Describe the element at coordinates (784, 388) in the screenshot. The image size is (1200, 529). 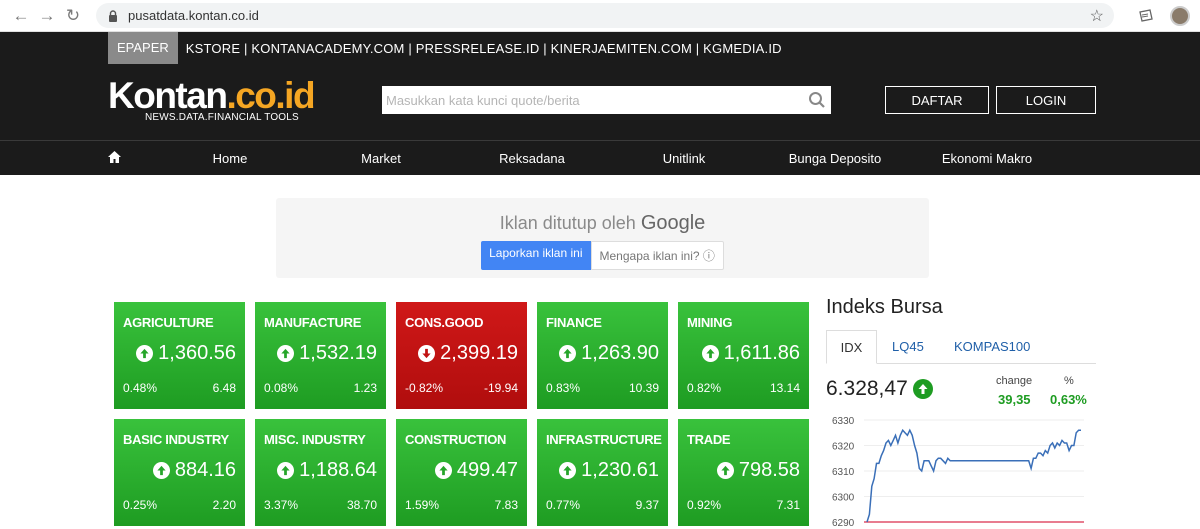
I see `sector-change: 13.14` at that location.